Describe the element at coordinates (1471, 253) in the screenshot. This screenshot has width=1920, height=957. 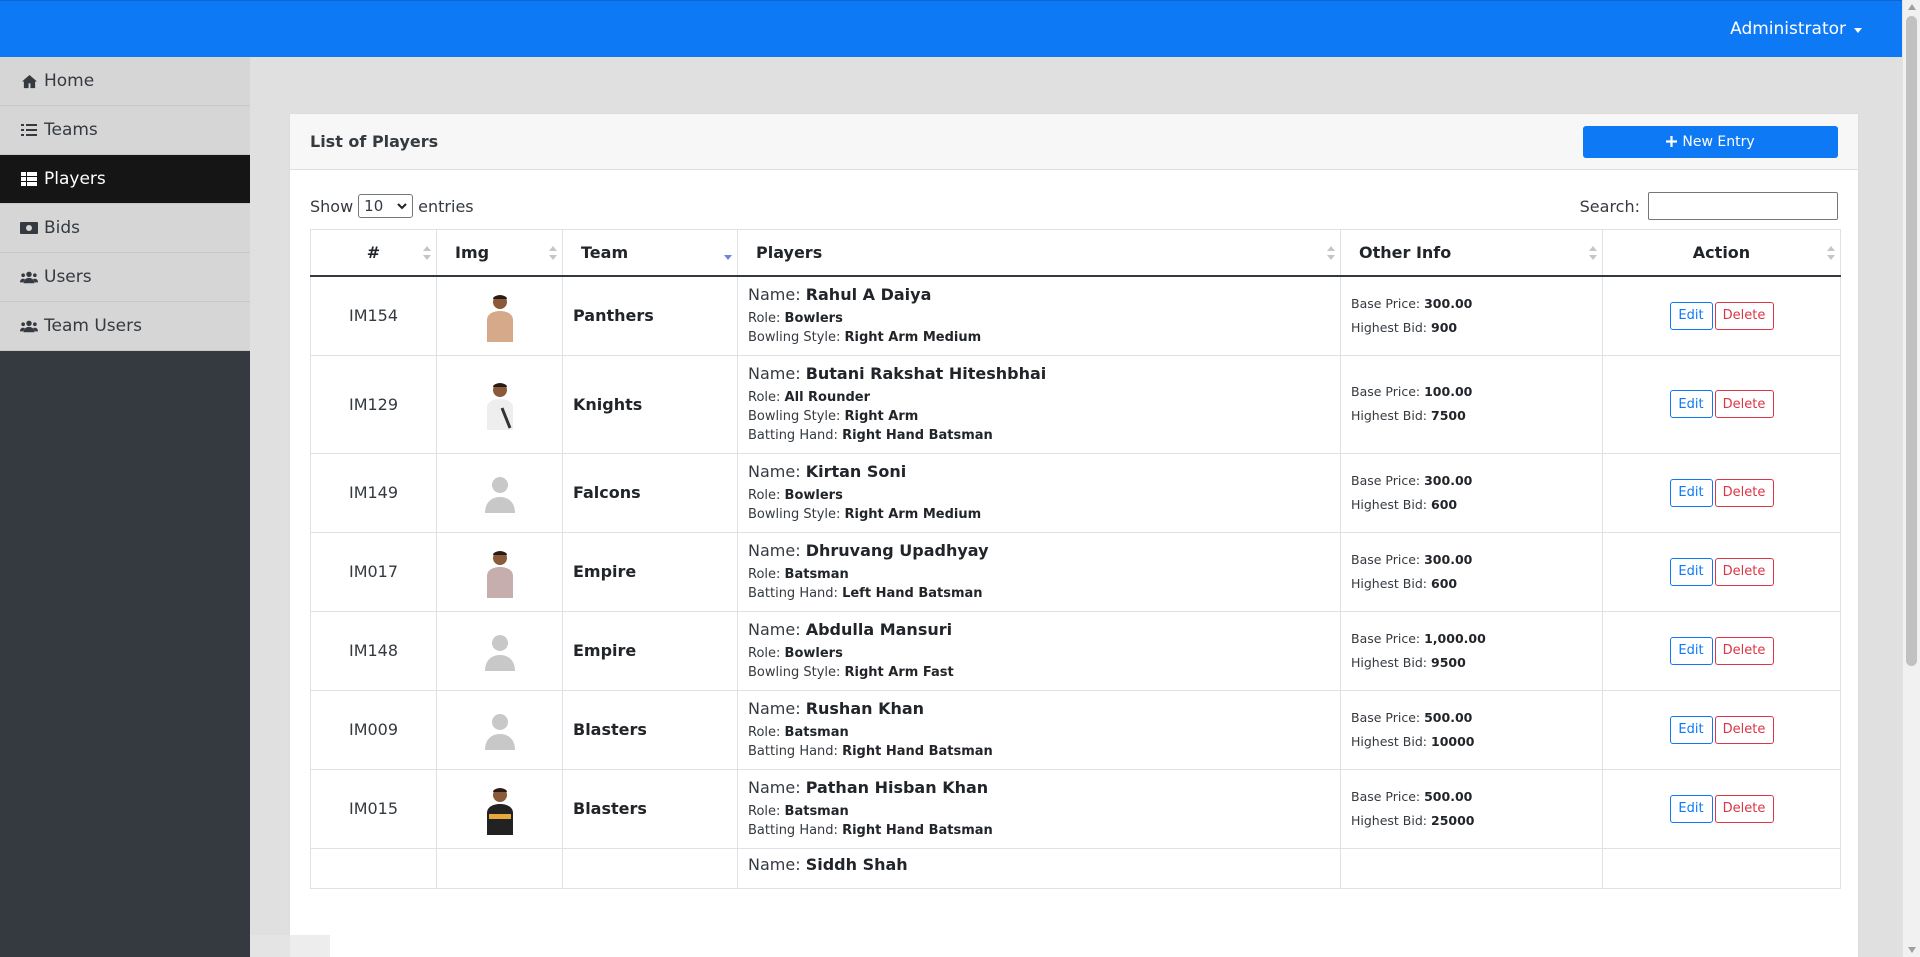
I see `column-header-other-info: Other Info` at that location.